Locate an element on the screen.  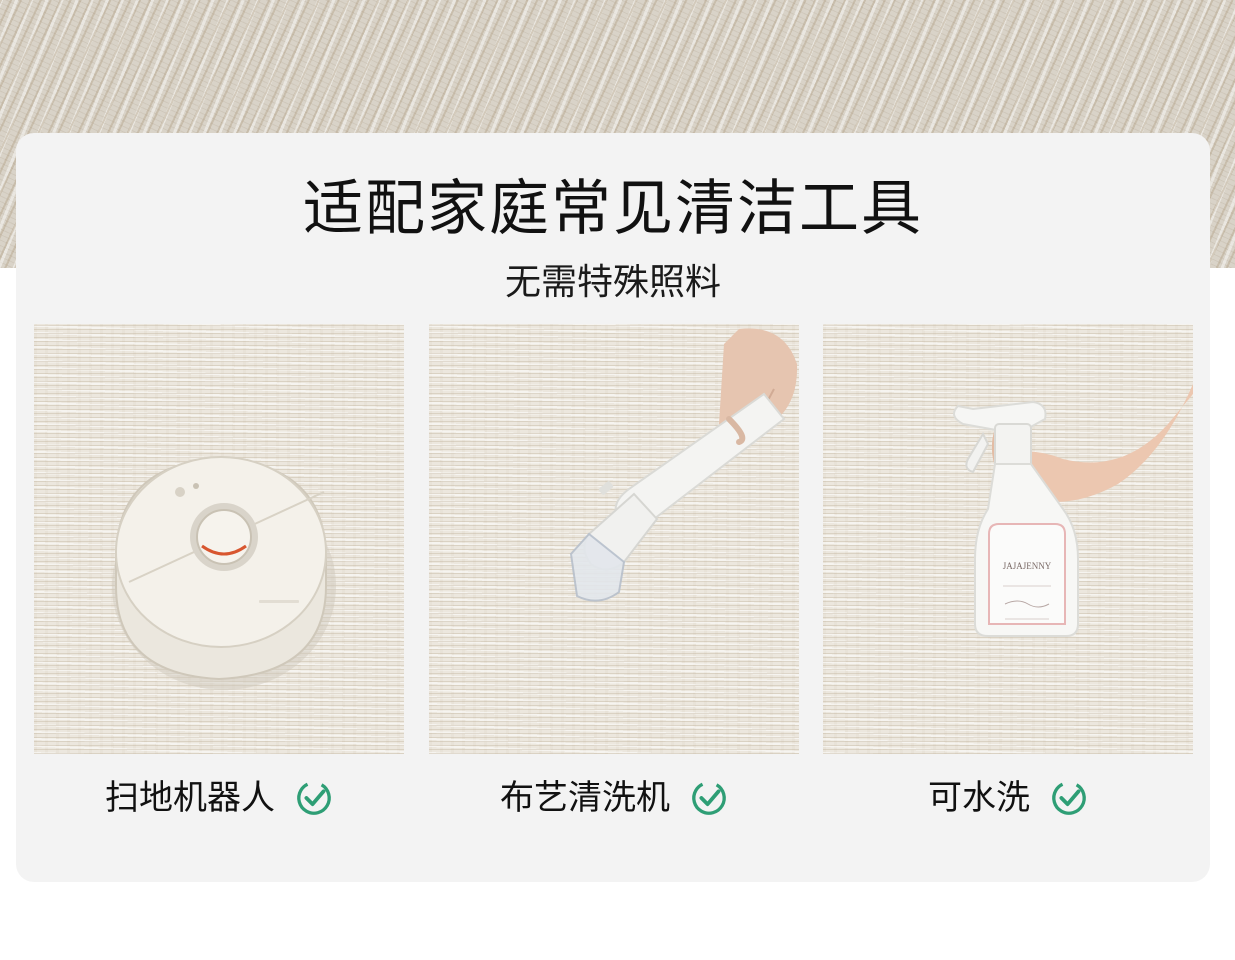
spray-bottle-illustration: JAJAJENNY is located at coordinates (1073, 510).